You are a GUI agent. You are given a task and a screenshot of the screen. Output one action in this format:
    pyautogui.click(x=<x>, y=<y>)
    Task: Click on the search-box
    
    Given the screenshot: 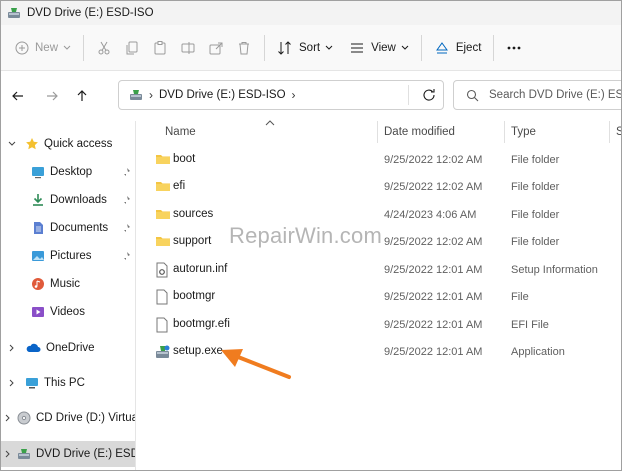 What is the action you would take?
    pyautogui.click(x=537, y=95)
    